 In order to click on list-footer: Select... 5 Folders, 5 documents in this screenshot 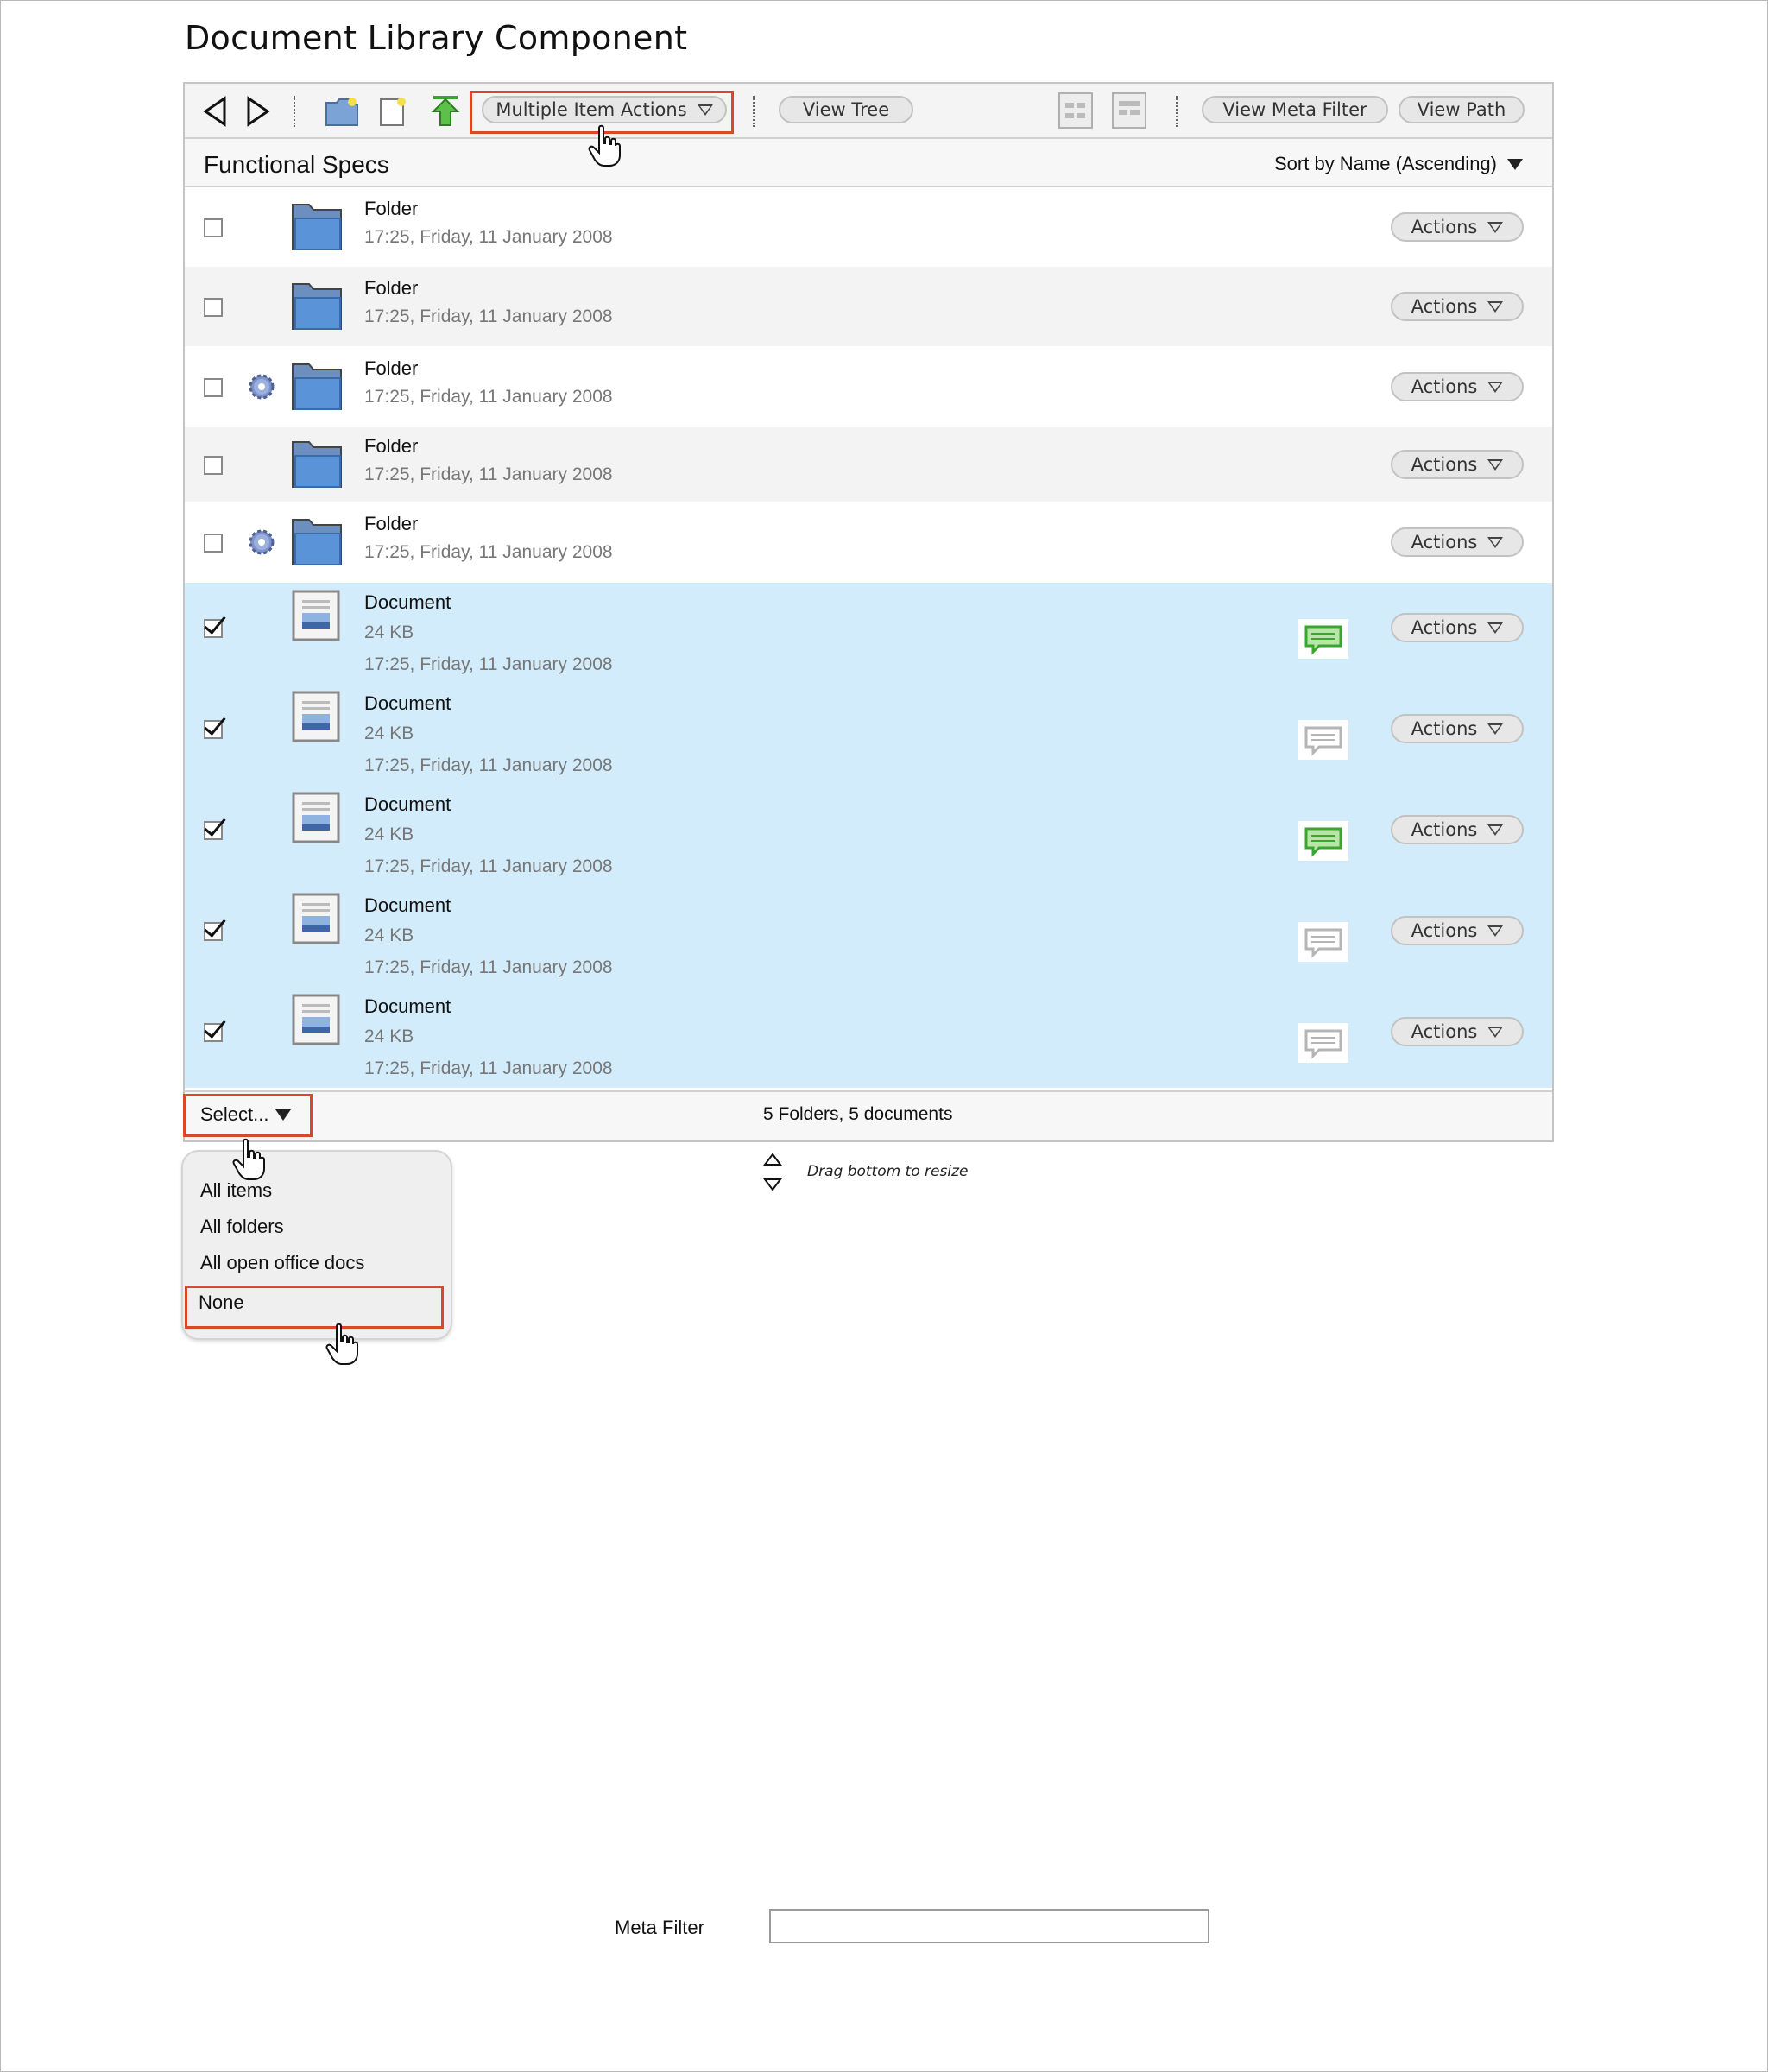, I will do `click(868, 1115)`.